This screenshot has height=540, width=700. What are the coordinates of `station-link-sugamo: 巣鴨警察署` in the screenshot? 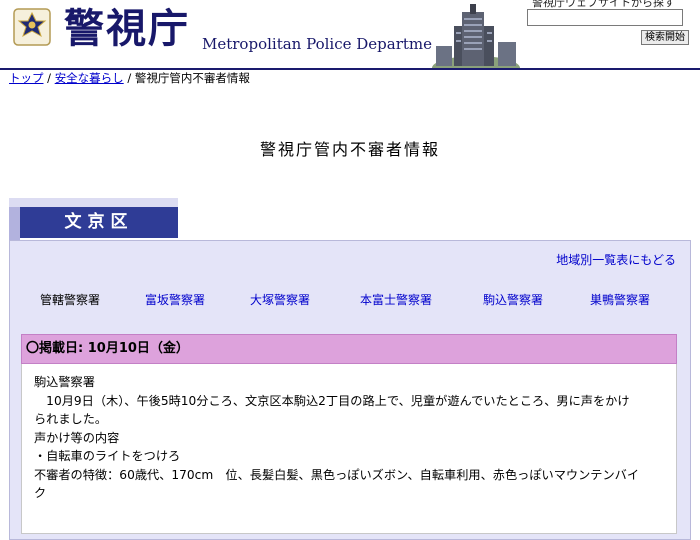 It's located at (620, 299).